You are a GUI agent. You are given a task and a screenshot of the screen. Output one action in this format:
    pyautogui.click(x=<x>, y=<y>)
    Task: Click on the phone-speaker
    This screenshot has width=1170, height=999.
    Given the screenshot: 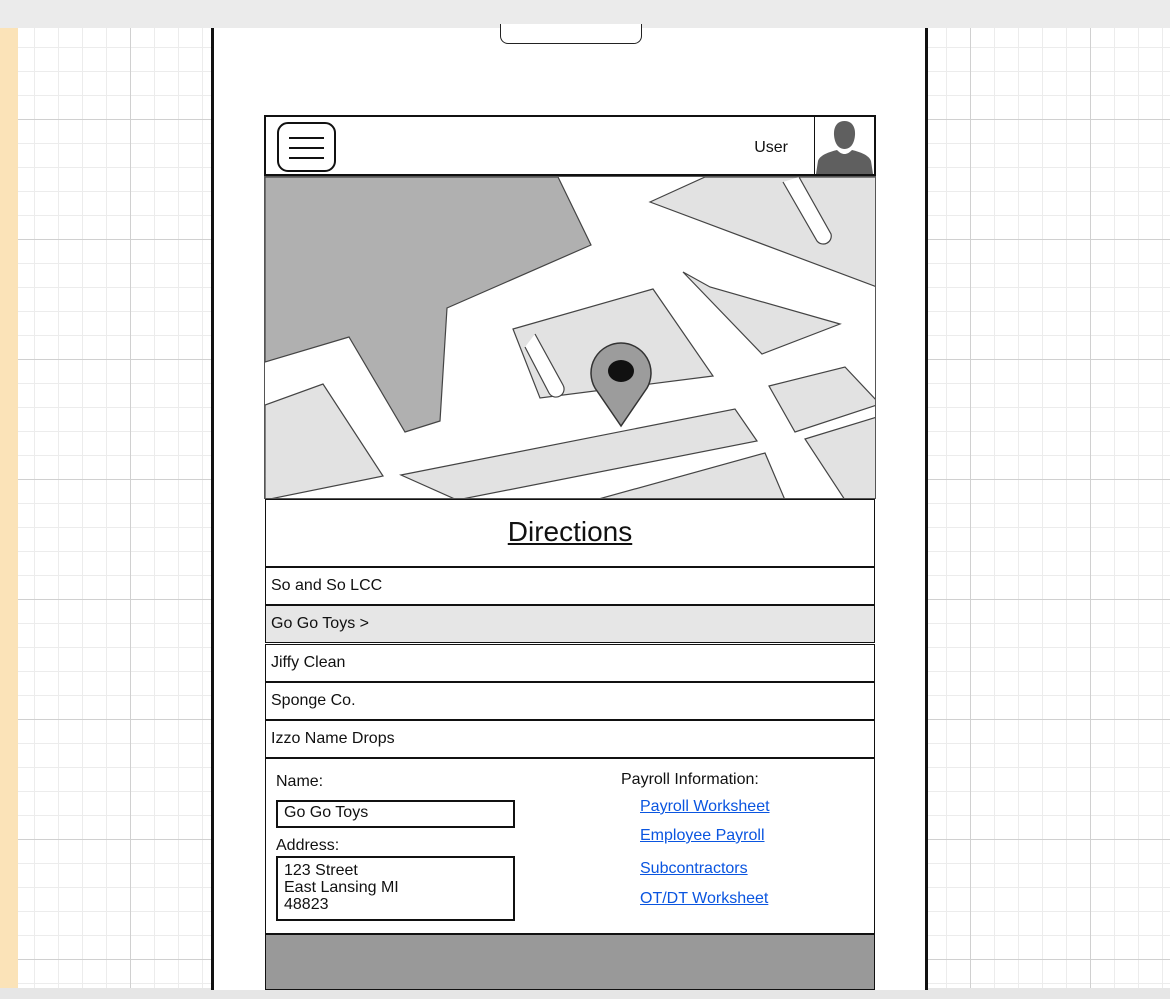 What is the action you would take?
    pyautogui.click(x=571, y=34)
    